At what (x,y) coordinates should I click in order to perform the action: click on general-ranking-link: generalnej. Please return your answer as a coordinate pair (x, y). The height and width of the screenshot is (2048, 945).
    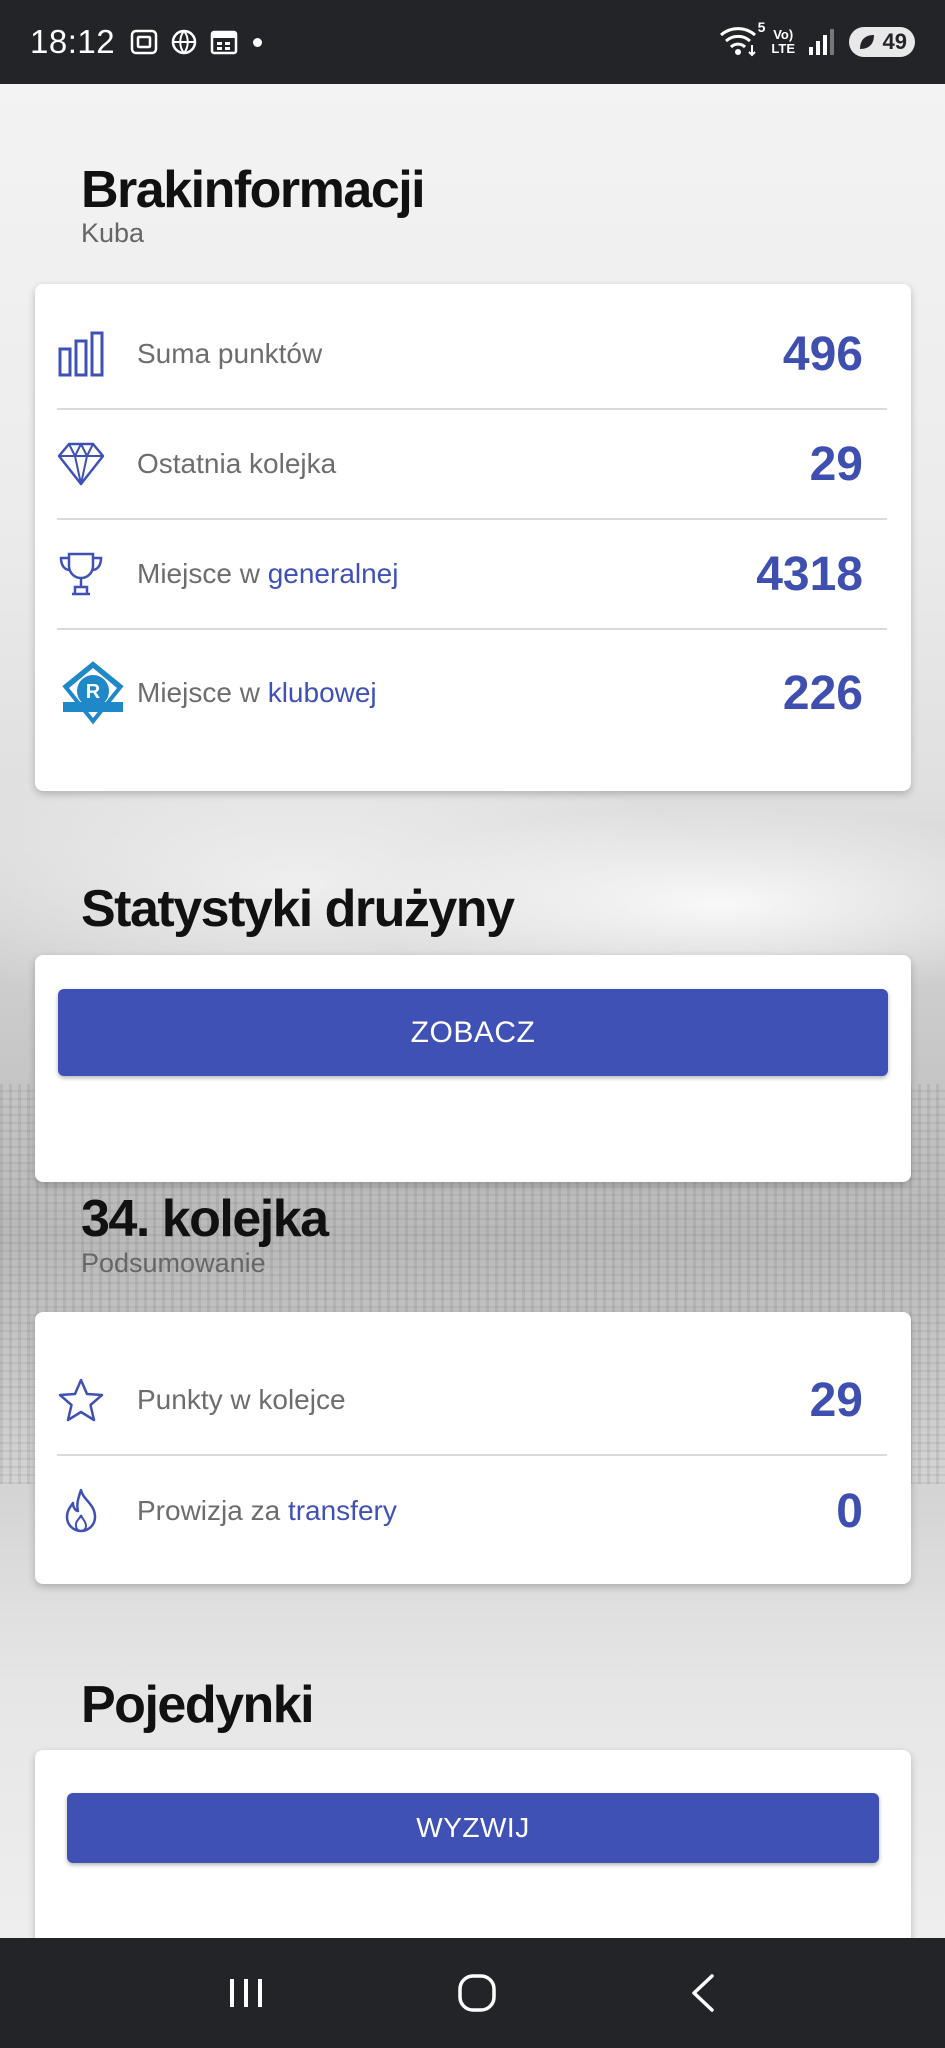
    Looking at the image, I should click on (333, 573).